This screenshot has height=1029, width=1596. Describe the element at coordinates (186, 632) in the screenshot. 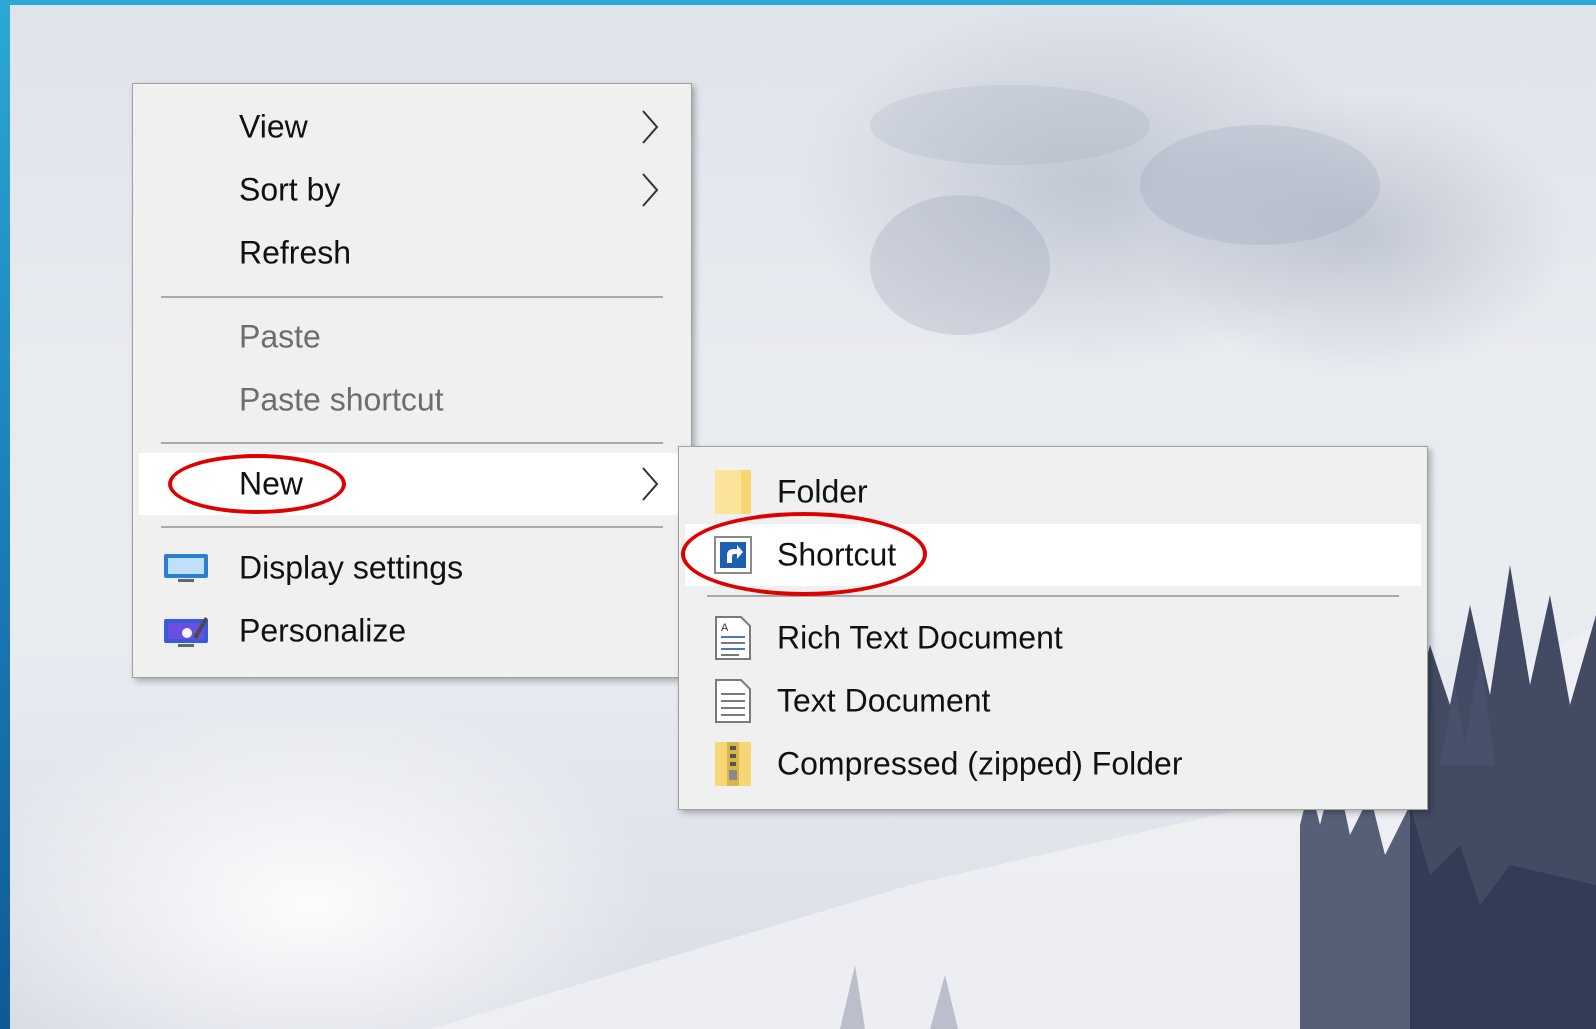

I see `personalize-icon` at that location.